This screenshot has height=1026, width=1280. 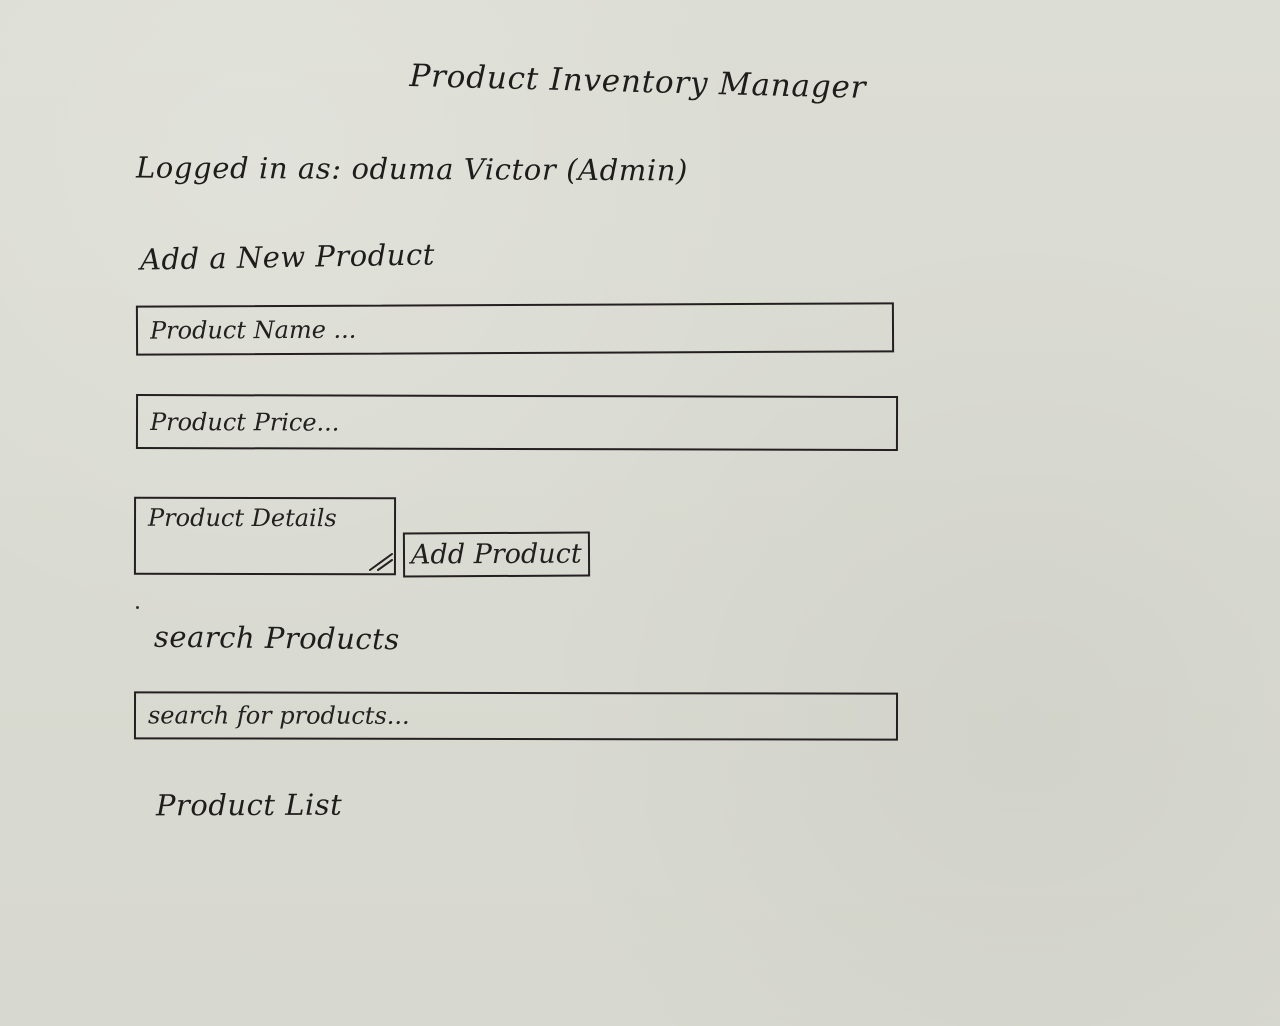 What do you see at coordinates (496, 554) in the screenshot?
I see `add-product-button: Add Product` at bounding box center [496, 554].